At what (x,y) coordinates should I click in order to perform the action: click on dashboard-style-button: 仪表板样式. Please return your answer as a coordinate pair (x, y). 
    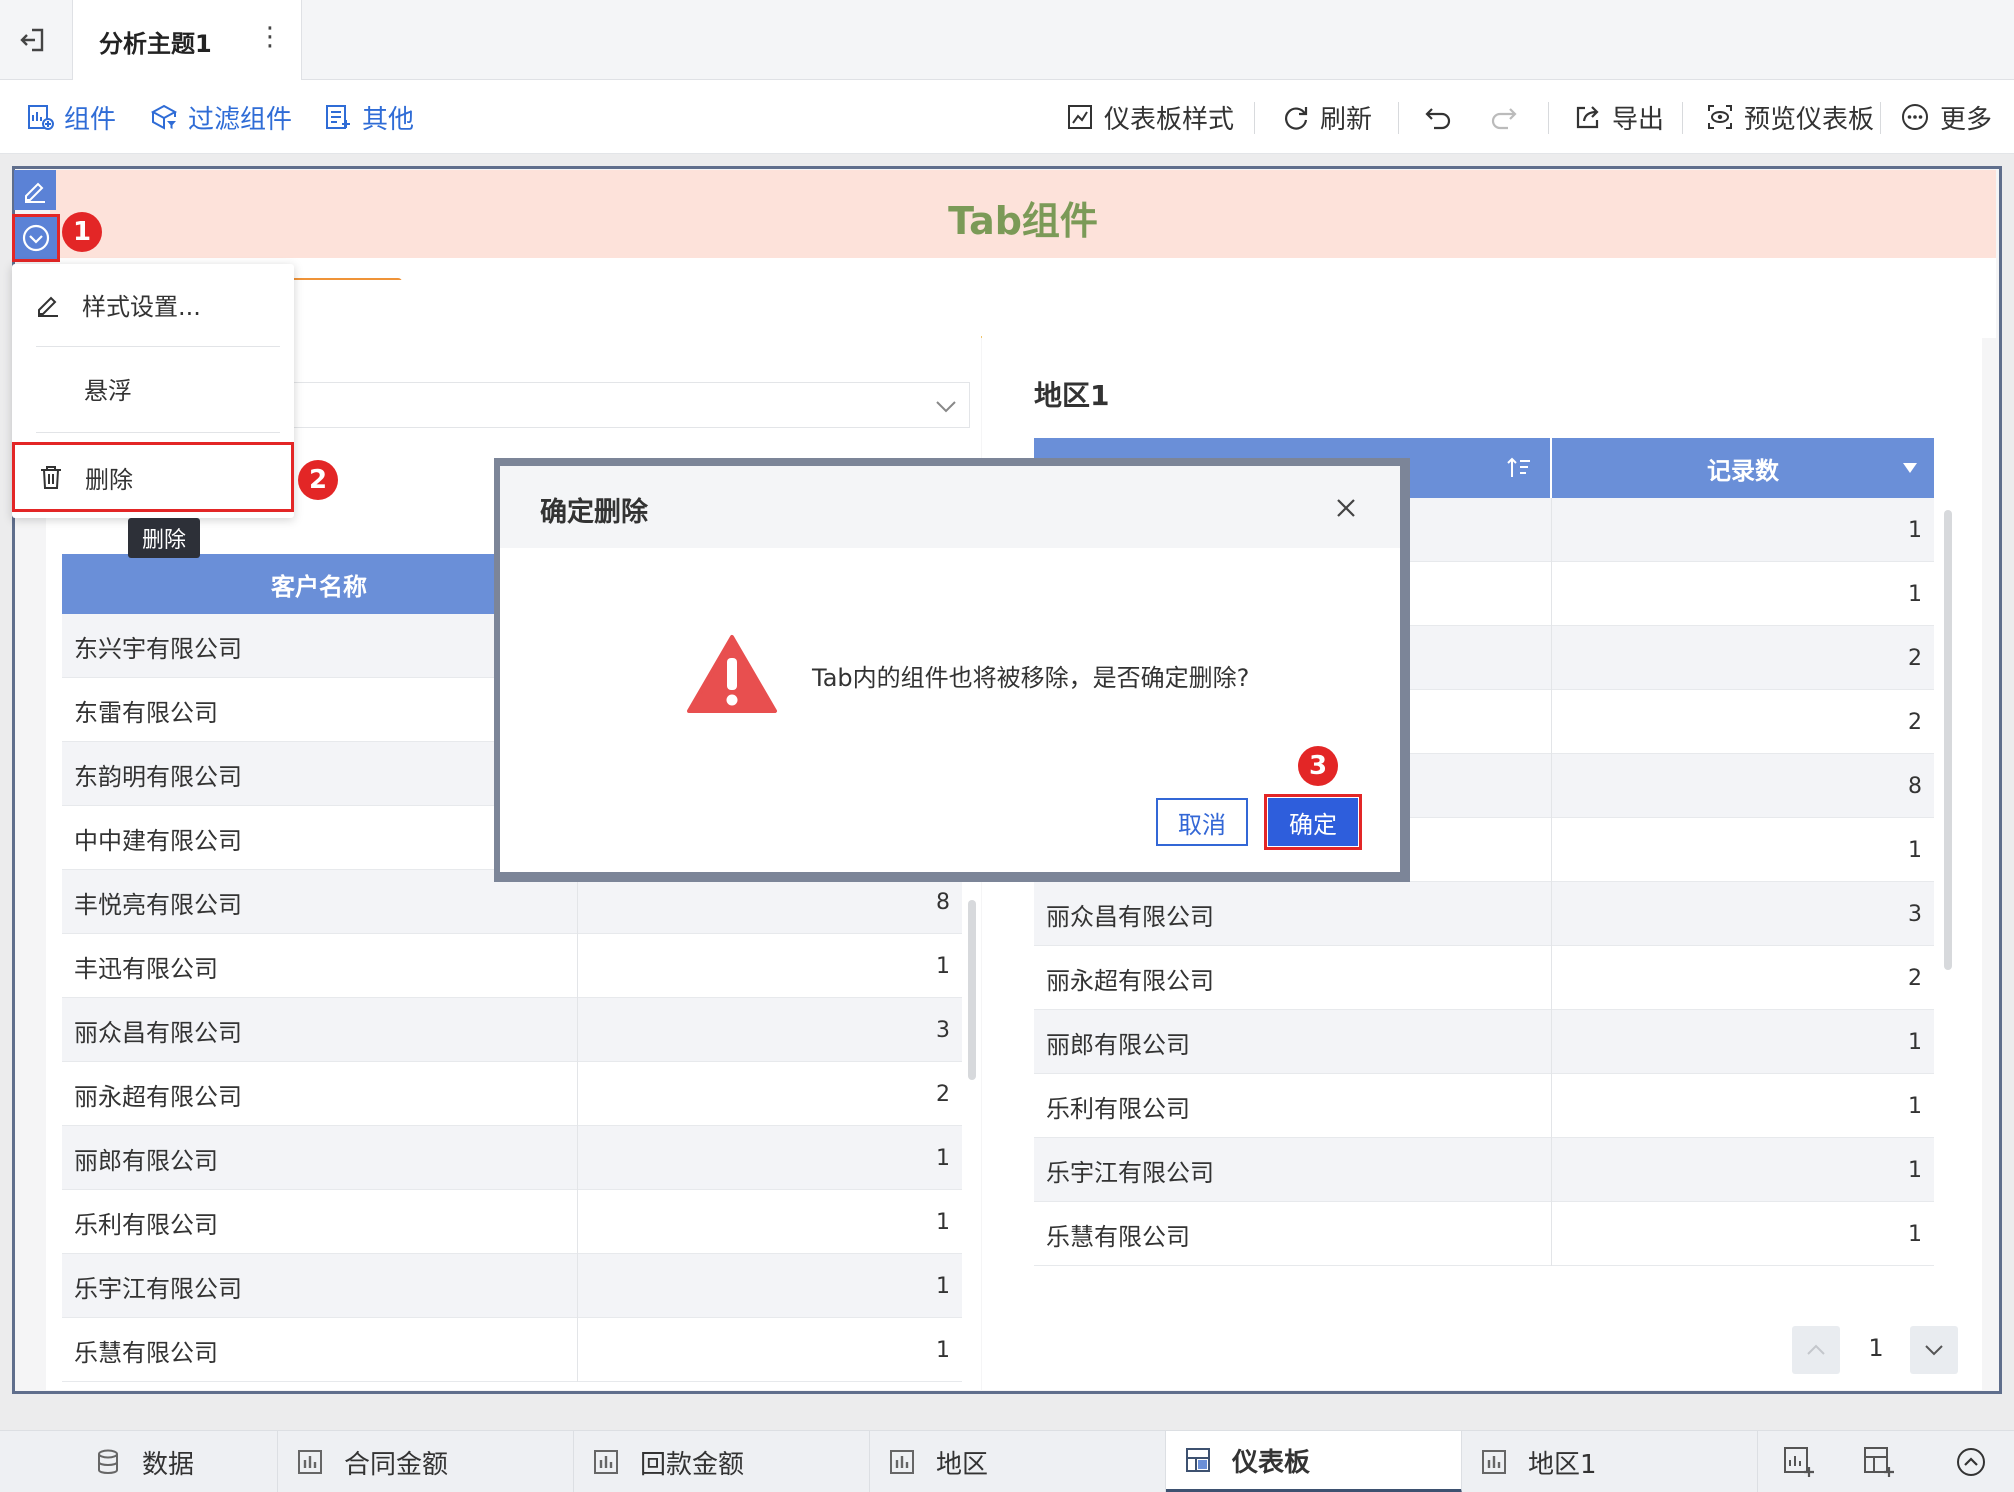
    Looking at the image, I should click on (1150, 117).